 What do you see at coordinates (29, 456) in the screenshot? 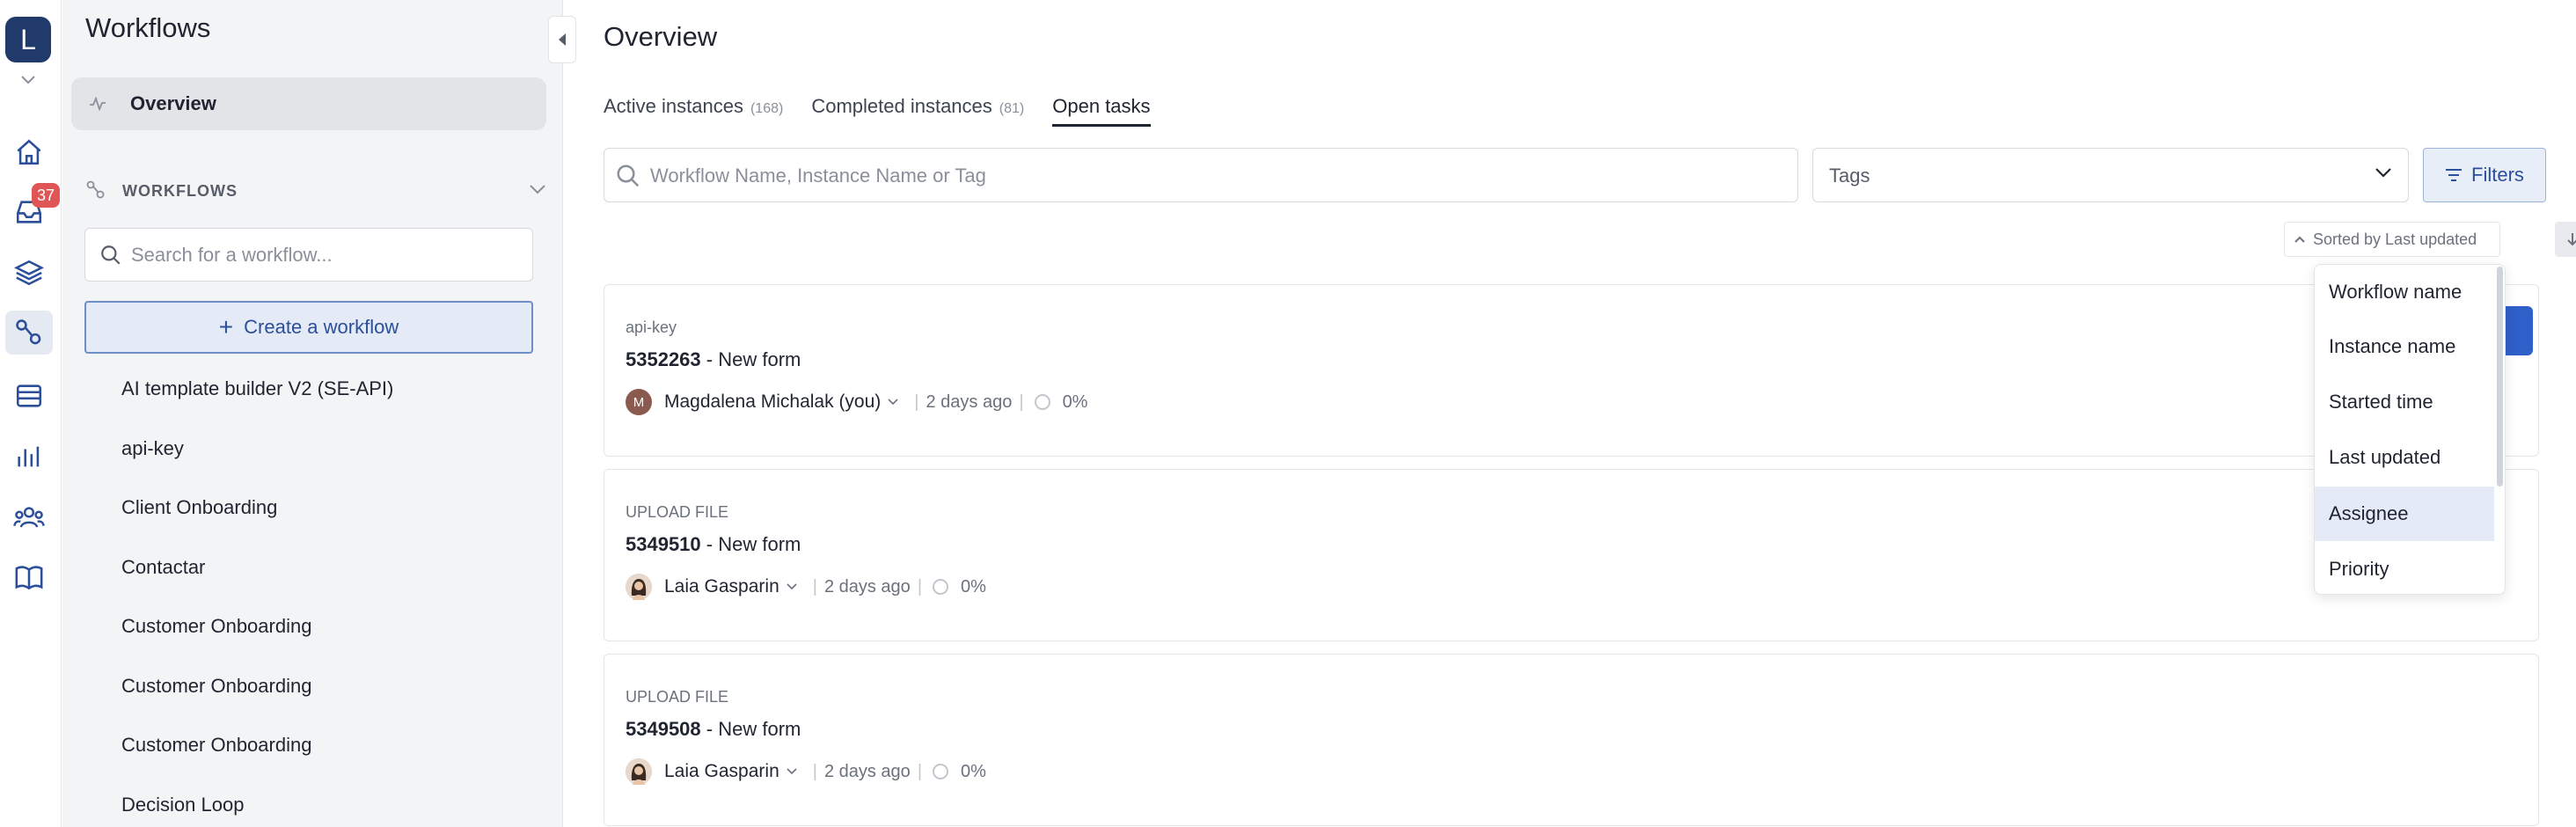
I see `chart-icon` at bounding box center [29, 456].